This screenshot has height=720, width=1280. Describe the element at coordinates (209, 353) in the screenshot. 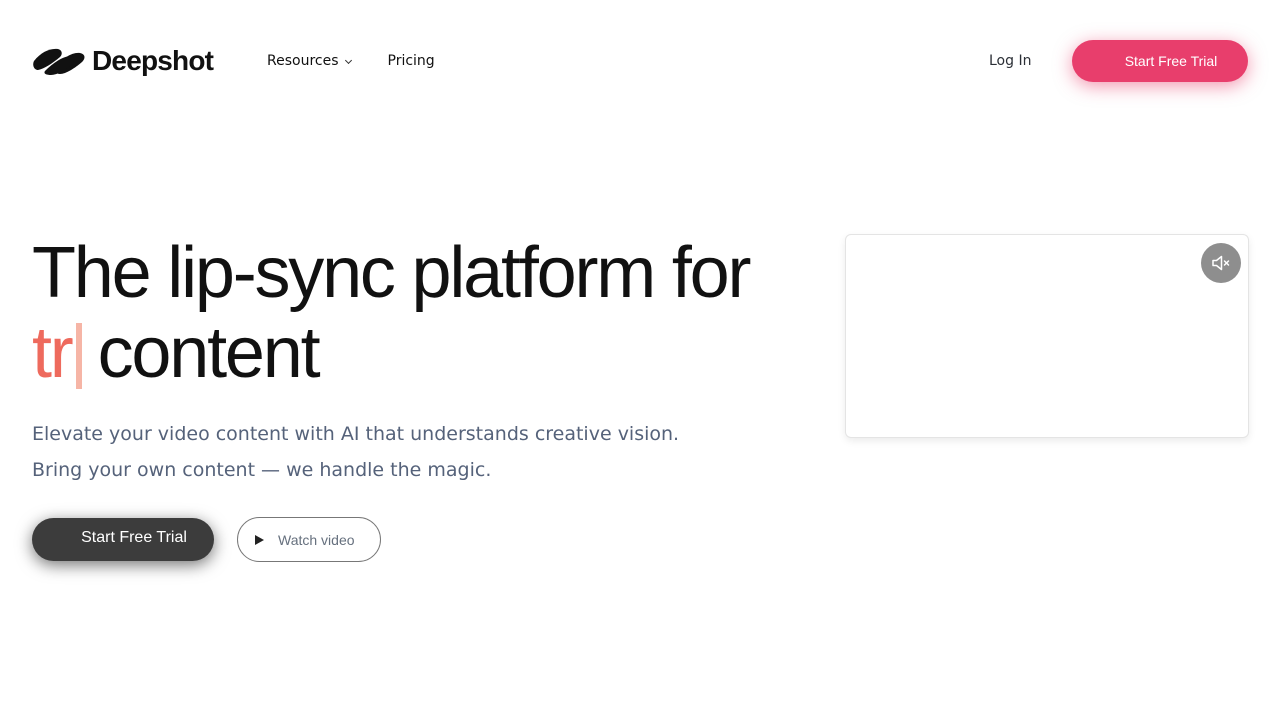

I see `hero-title-line2: content` at that location.